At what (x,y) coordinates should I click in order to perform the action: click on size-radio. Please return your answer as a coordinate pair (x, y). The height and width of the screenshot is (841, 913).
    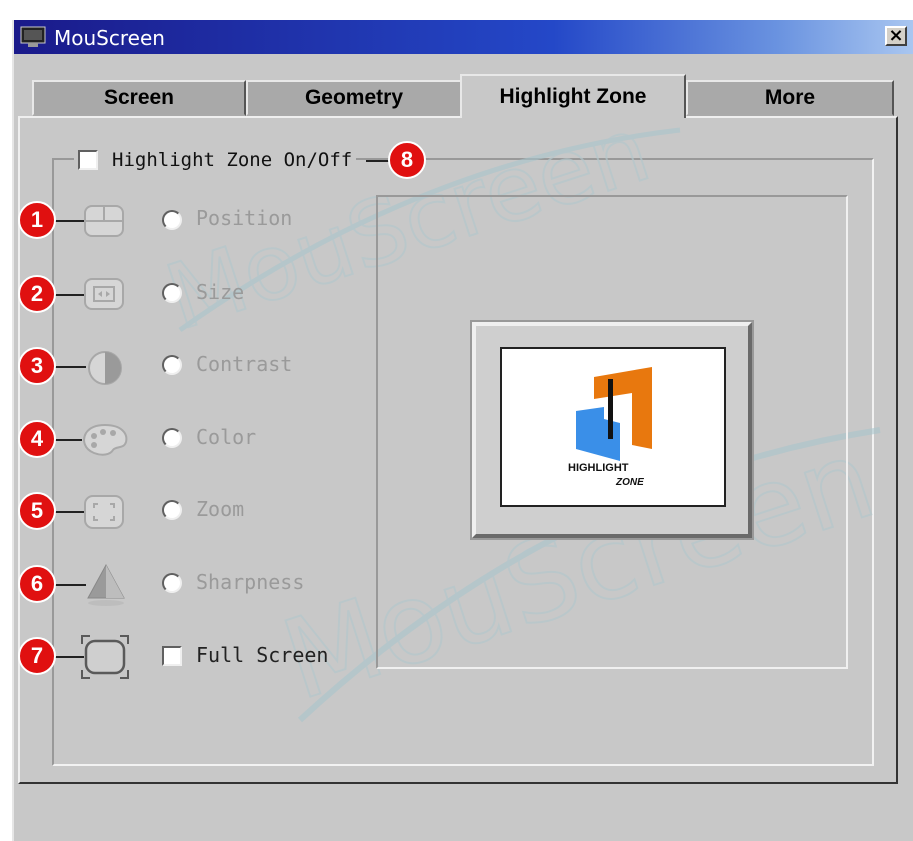
    Looking at the image, I should click on (172, 293).